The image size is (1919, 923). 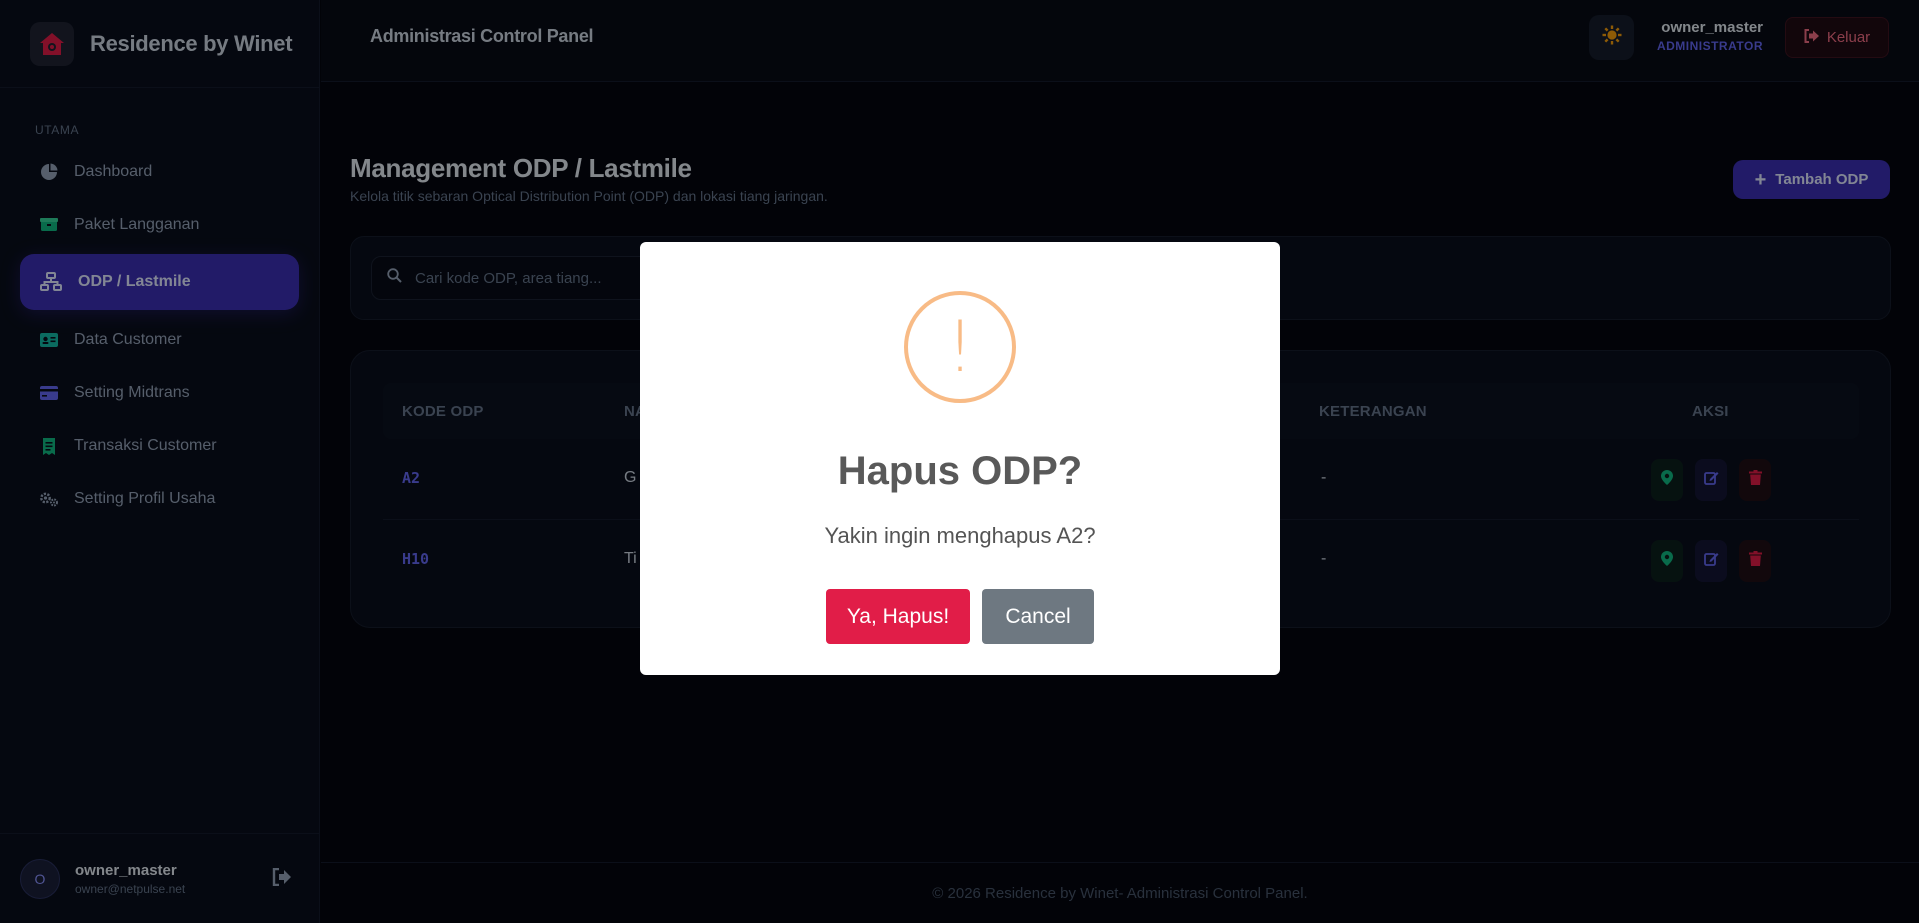 What do you see at coordinates (960, 535) in the screenshot?
I see `dialog-message: Yakin ingin menghapus A2?` at bounding box center [960, 535].